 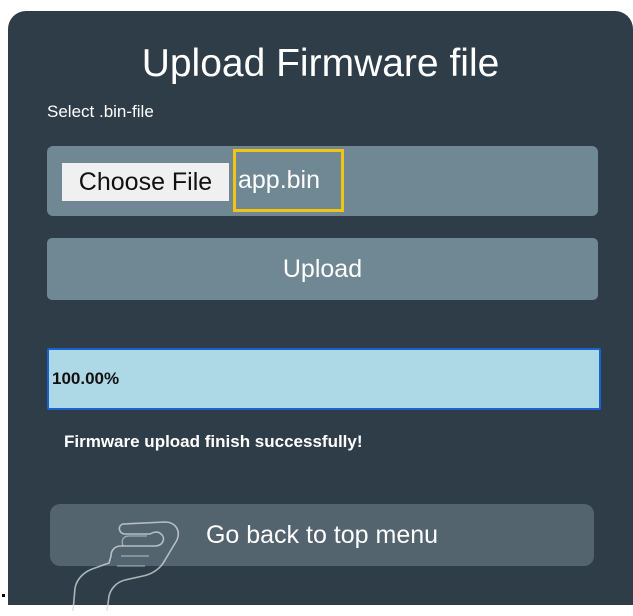 I want to click on progress-fill, so click(x=324, y=379).